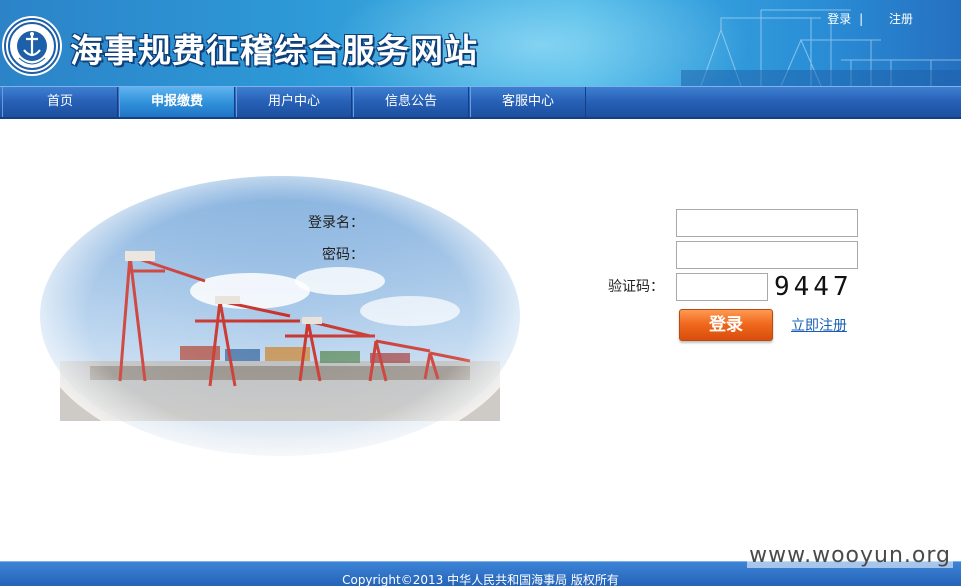 Image resolution: width=961 pixels, height=586 pixels. I want to click on nav-item-customer-service: 客服中心, so click(528, 102).